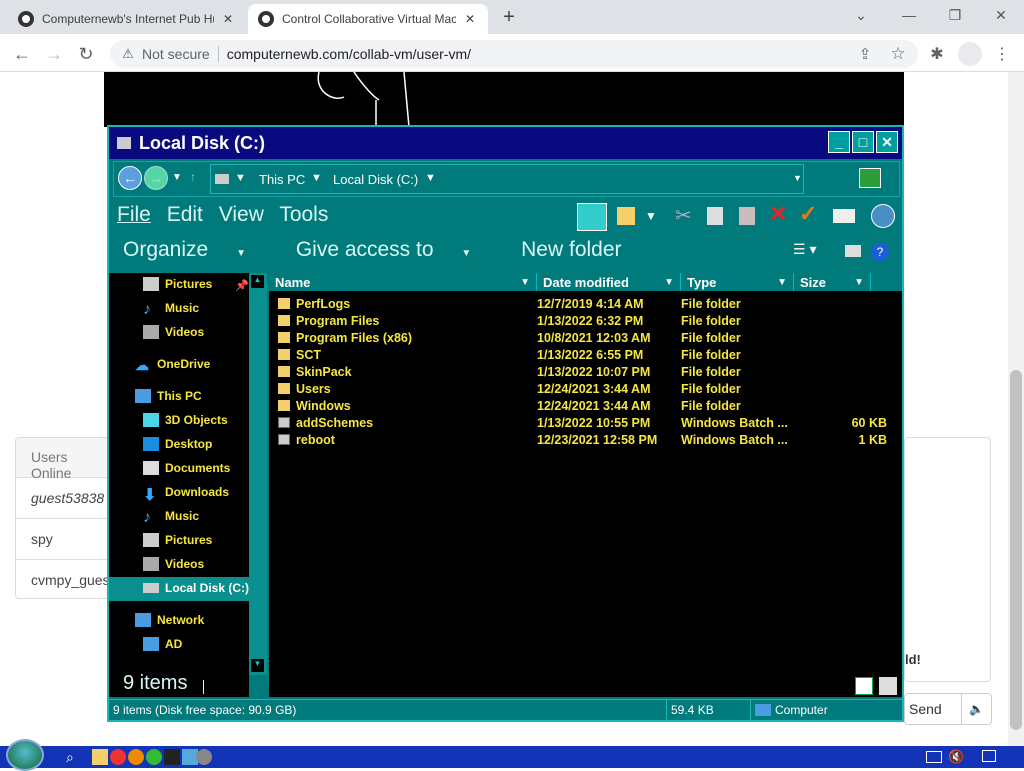  I want to click on nav-item-this-pc: This PC, so click(168, 396).